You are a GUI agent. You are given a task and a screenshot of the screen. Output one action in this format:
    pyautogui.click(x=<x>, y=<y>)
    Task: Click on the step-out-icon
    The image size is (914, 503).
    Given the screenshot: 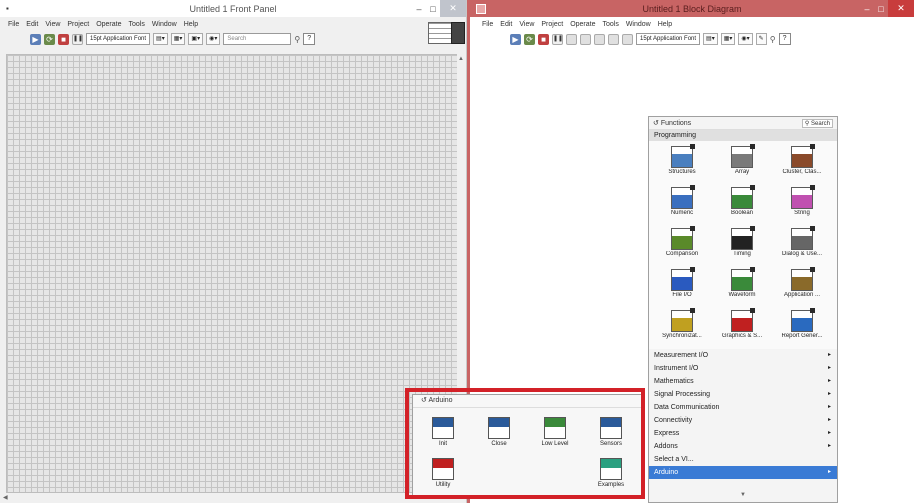 What is the action you would take?
    pyautogui.click(x=627, y=39)
    